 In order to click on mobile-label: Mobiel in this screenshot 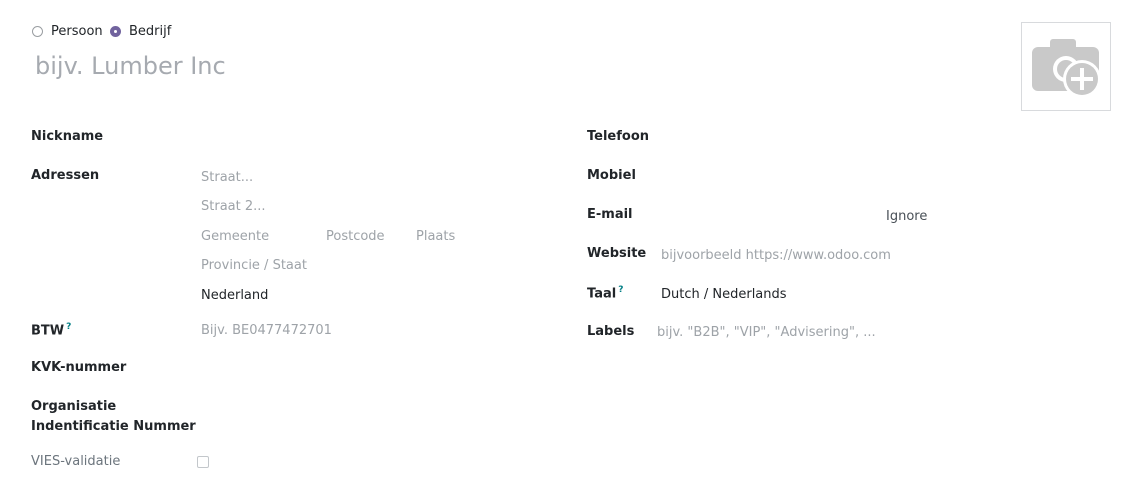, I will do `click(611, 175)`.